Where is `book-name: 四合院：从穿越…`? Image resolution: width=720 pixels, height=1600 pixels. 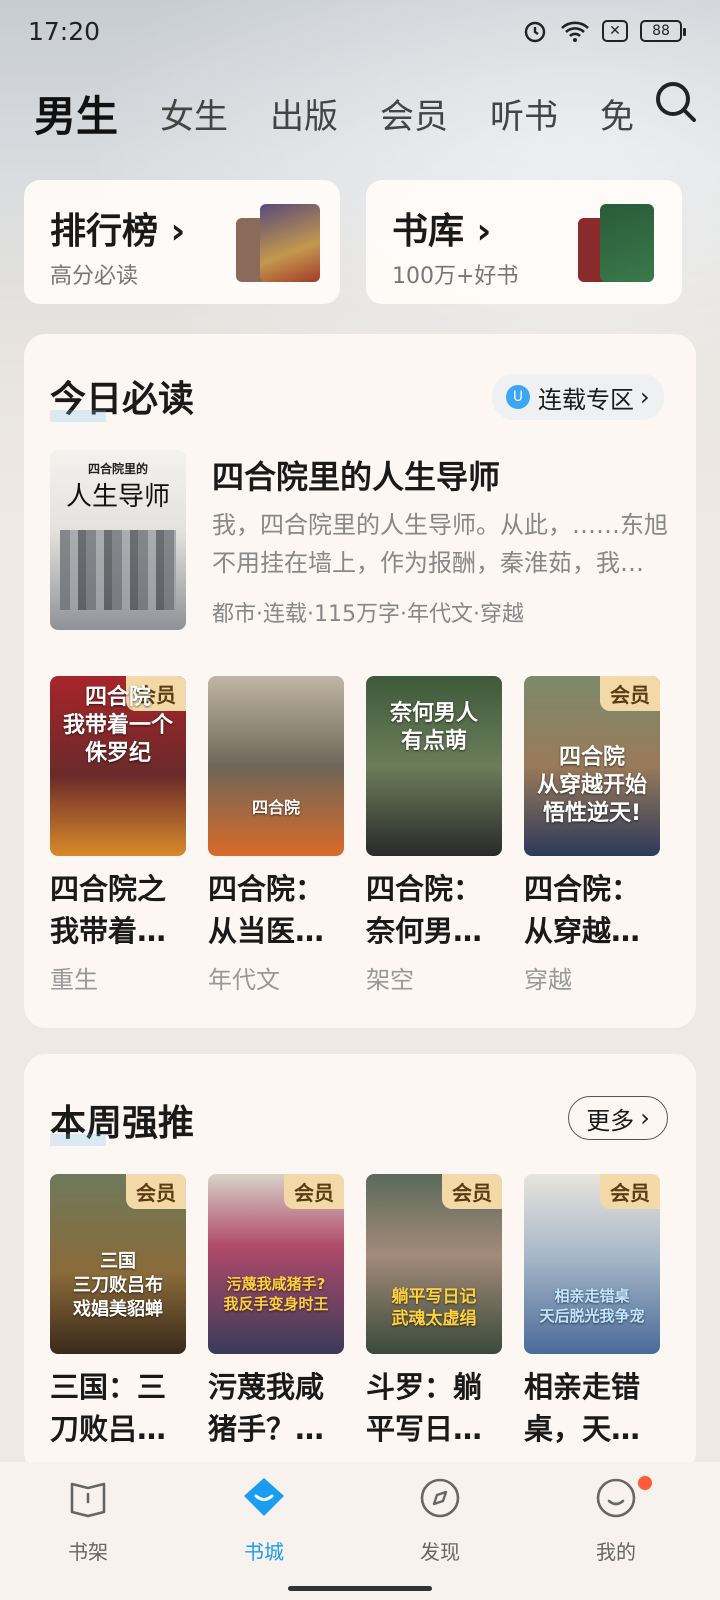 book-name: 四合院：从穿越… is located at coordinates (582, 910).